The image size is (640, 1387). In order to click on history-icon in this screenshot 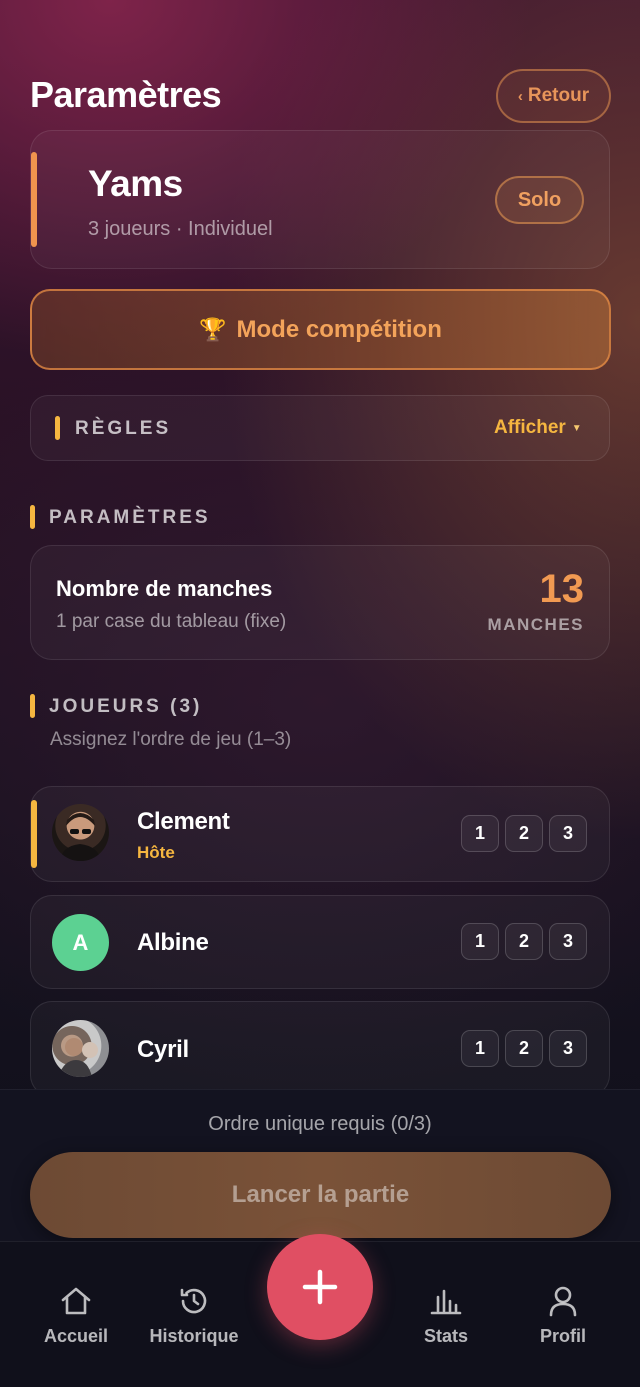, I will do `click(193, 1301)`.